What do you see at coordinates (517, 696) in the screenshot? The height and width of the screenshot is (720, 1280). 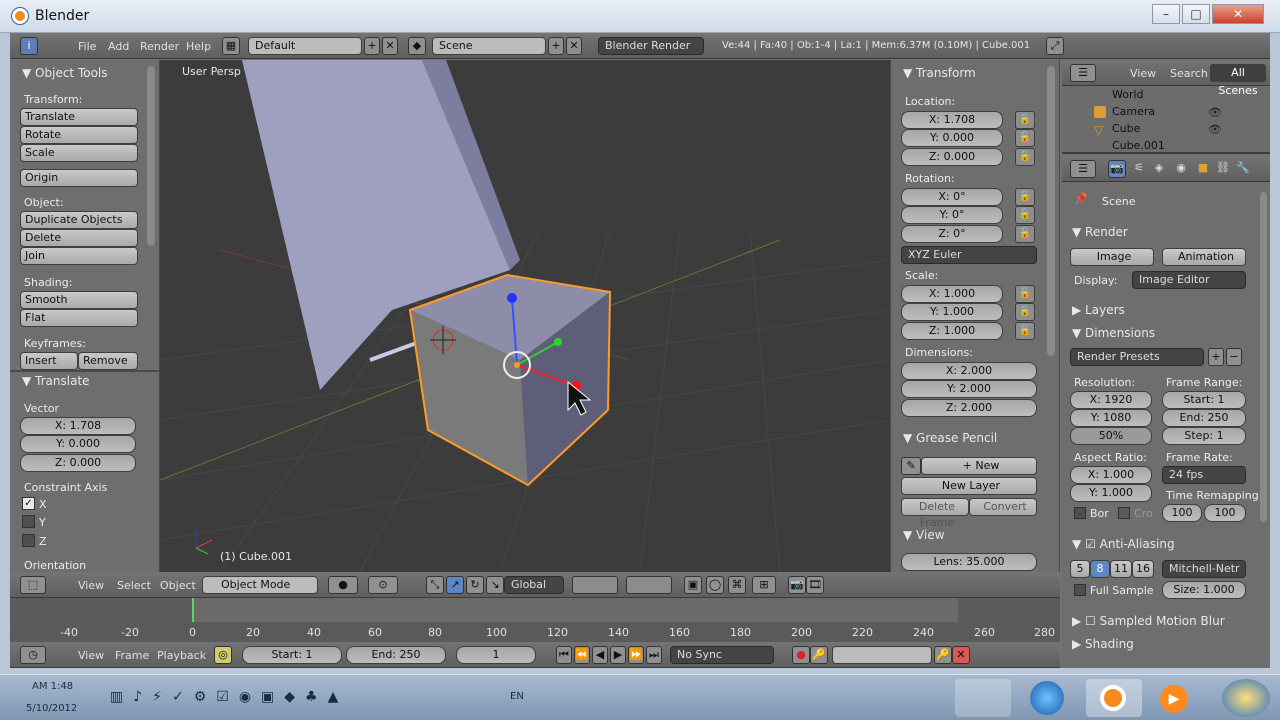 I see `language-indicator: EN` at bounding box center [517, 696].